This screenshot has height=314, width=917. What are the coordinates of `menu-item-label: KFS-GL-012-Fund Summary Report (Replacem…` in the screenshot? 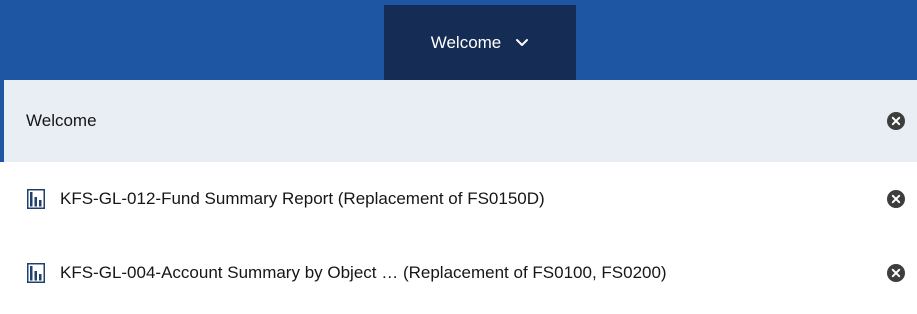 It's located at (302, 198).